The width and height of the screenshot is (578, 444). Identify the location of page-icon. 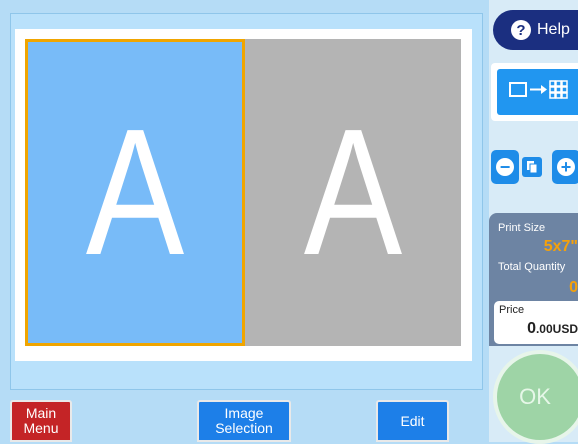
(532, 167).